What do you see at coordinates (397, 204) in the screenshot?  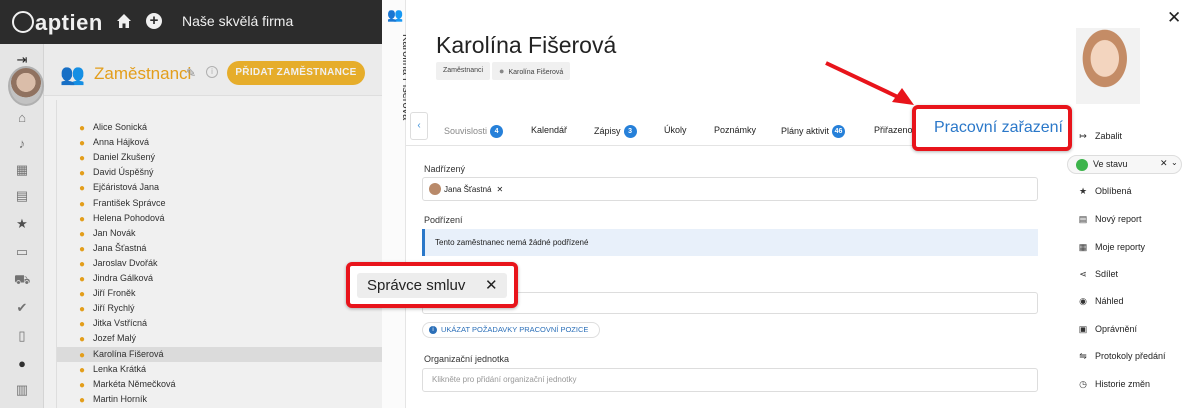 I see `panel-tab-strip: 👥 Karolína Fišerová` at bounding box center [397, 204].